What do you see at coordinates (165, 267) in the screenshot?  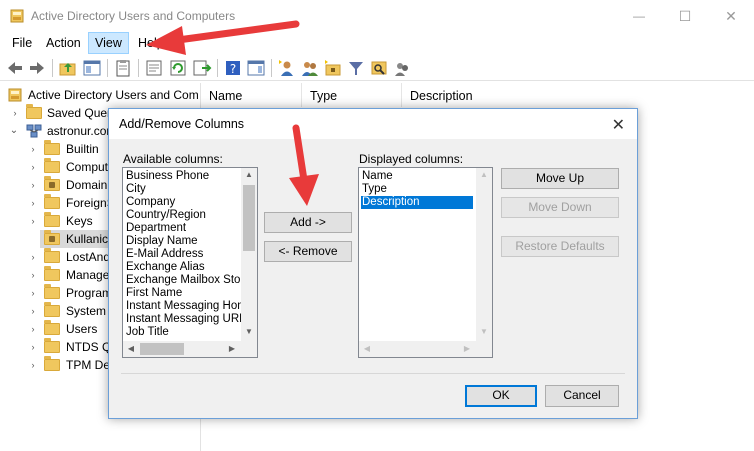 I see `list-item: Exchange Alias` at bounding box center [165, 267].